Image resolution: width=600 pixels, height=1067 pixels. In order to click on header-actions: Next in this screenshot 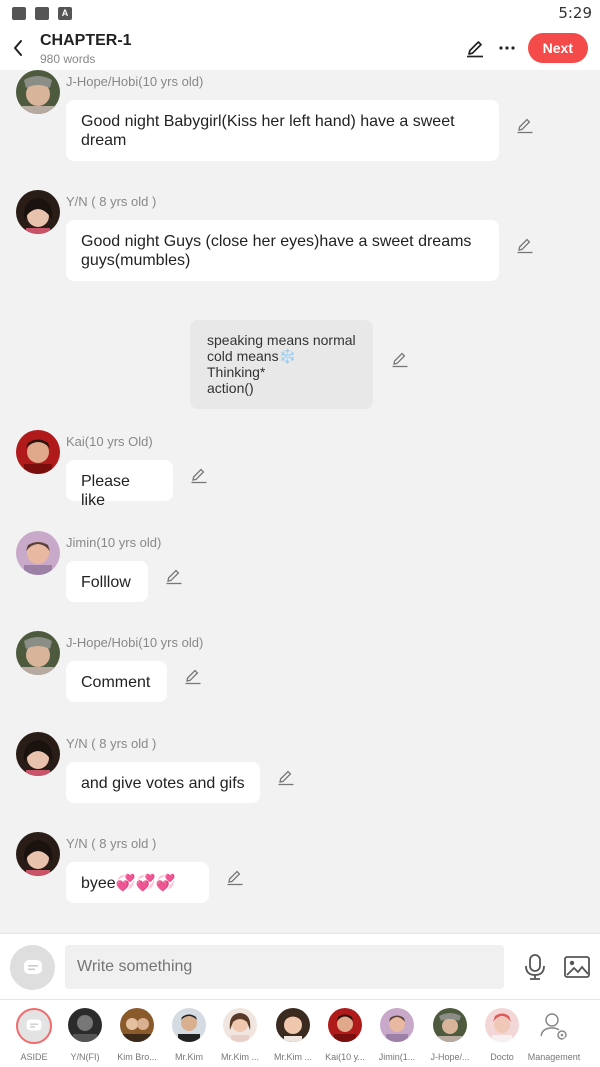, I will do `click(526, 48)`.